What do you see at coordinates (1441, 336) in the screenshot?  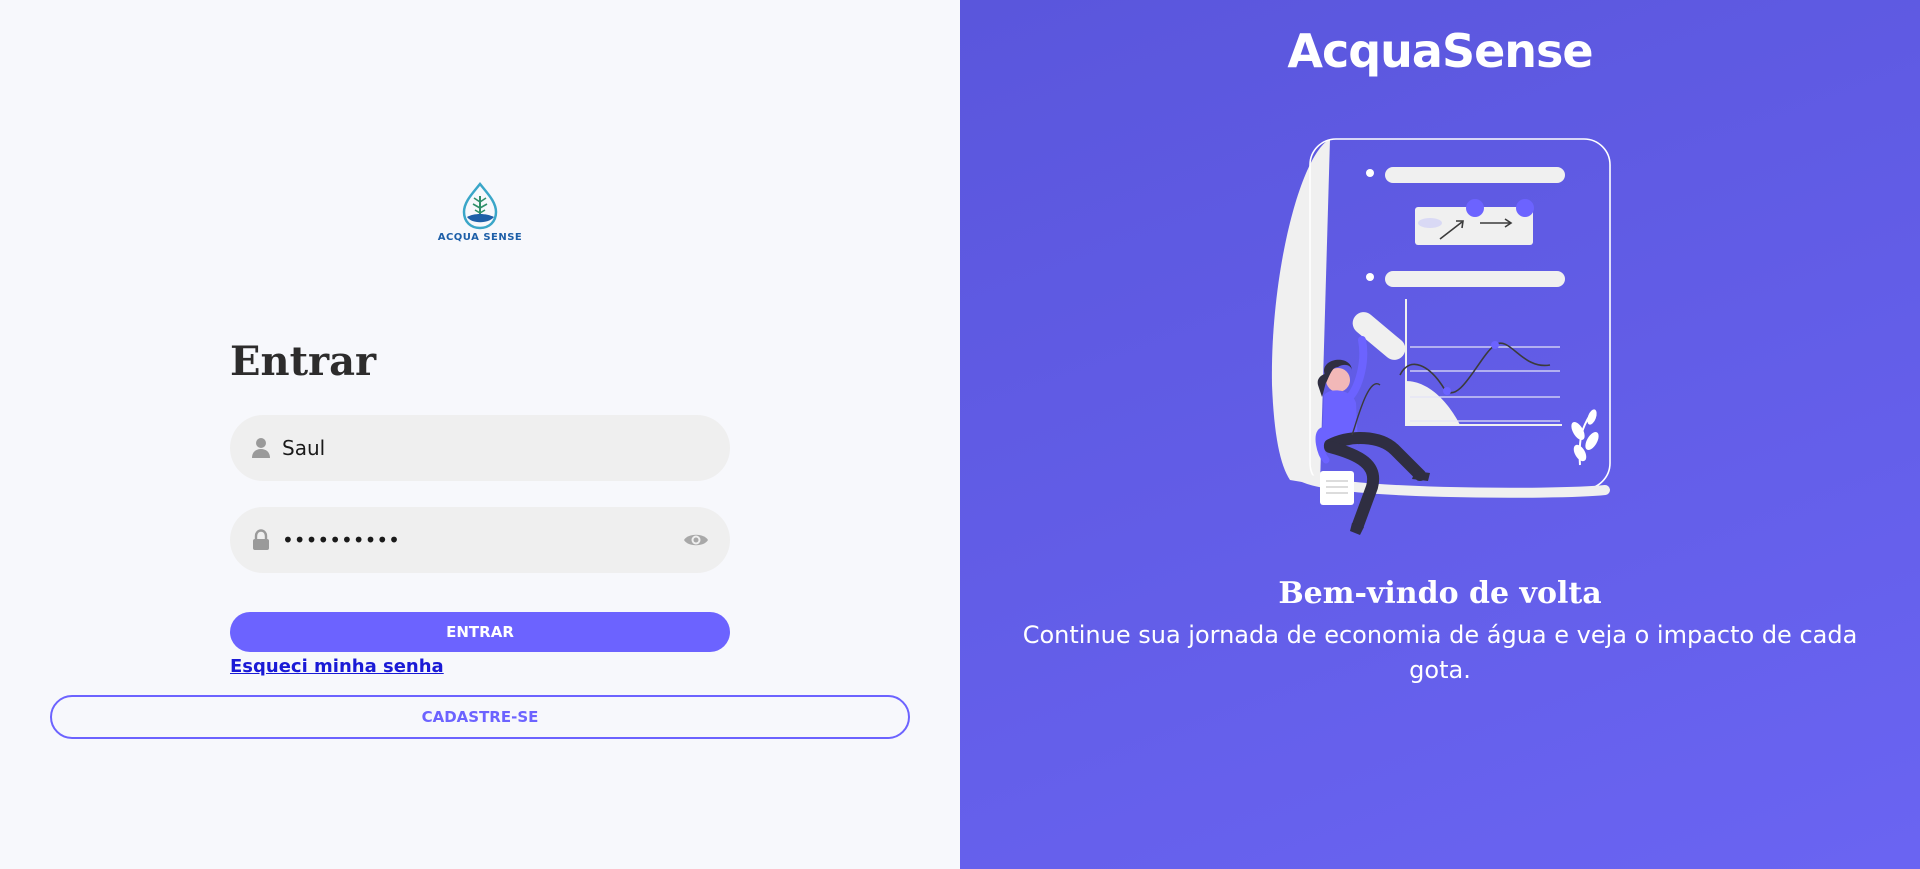 I see `analytics-illustration` at bounding box center [1441, 336].